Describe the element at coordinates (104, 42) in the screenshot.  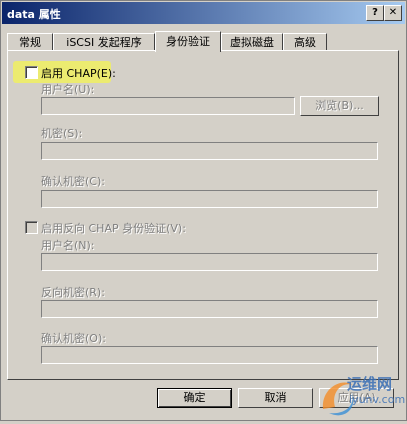
I see `tab-iscsi-initiators: iSCSI 发起程序` at that location.